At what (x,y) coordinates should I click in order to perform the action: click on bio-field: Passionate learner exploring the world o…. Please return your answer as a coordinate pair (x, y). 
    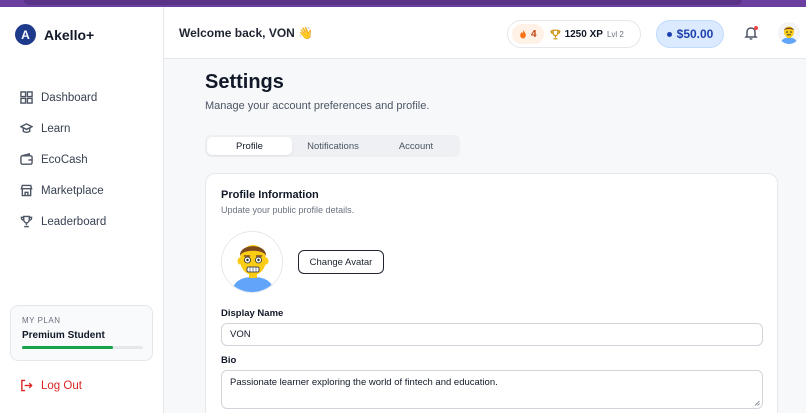
    Looking at the image, I should click on (492, 389).